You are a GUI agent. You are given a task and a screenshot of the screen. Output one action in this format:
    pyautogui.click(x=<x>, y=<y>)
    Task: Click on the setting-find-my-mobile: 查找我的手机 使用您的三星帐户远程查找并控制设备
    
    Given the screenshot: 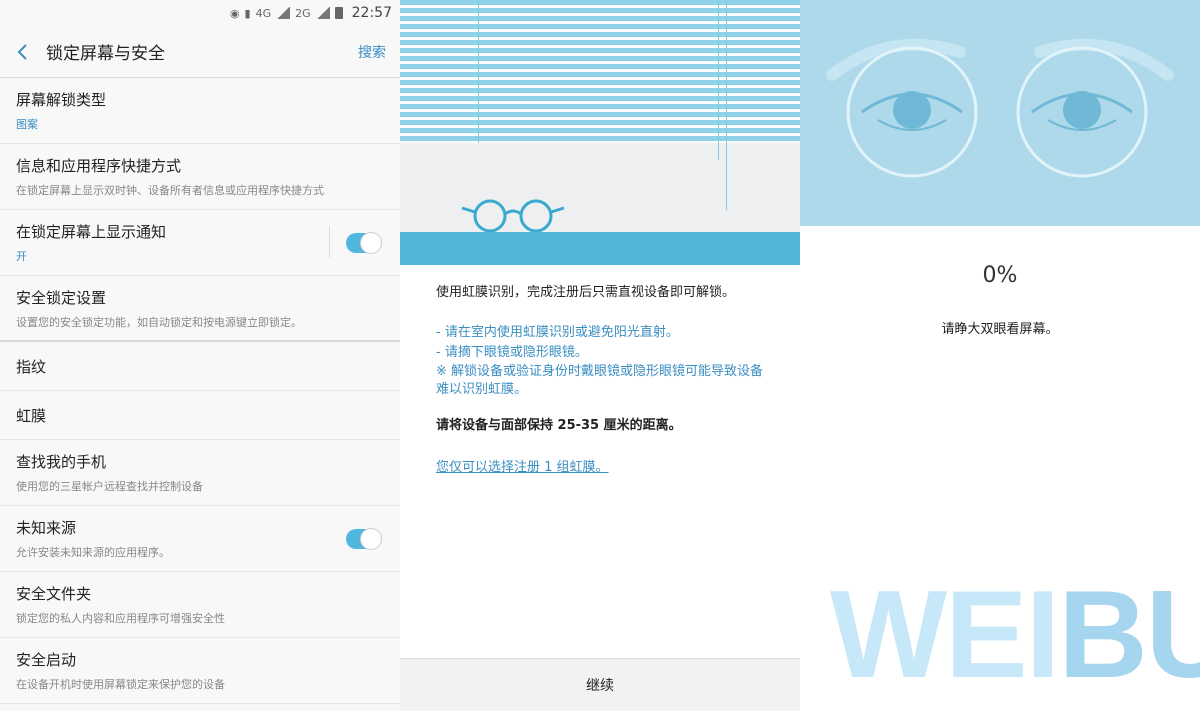 What is the action you would take?
    pyautogui.click(x=200, y=473)
    